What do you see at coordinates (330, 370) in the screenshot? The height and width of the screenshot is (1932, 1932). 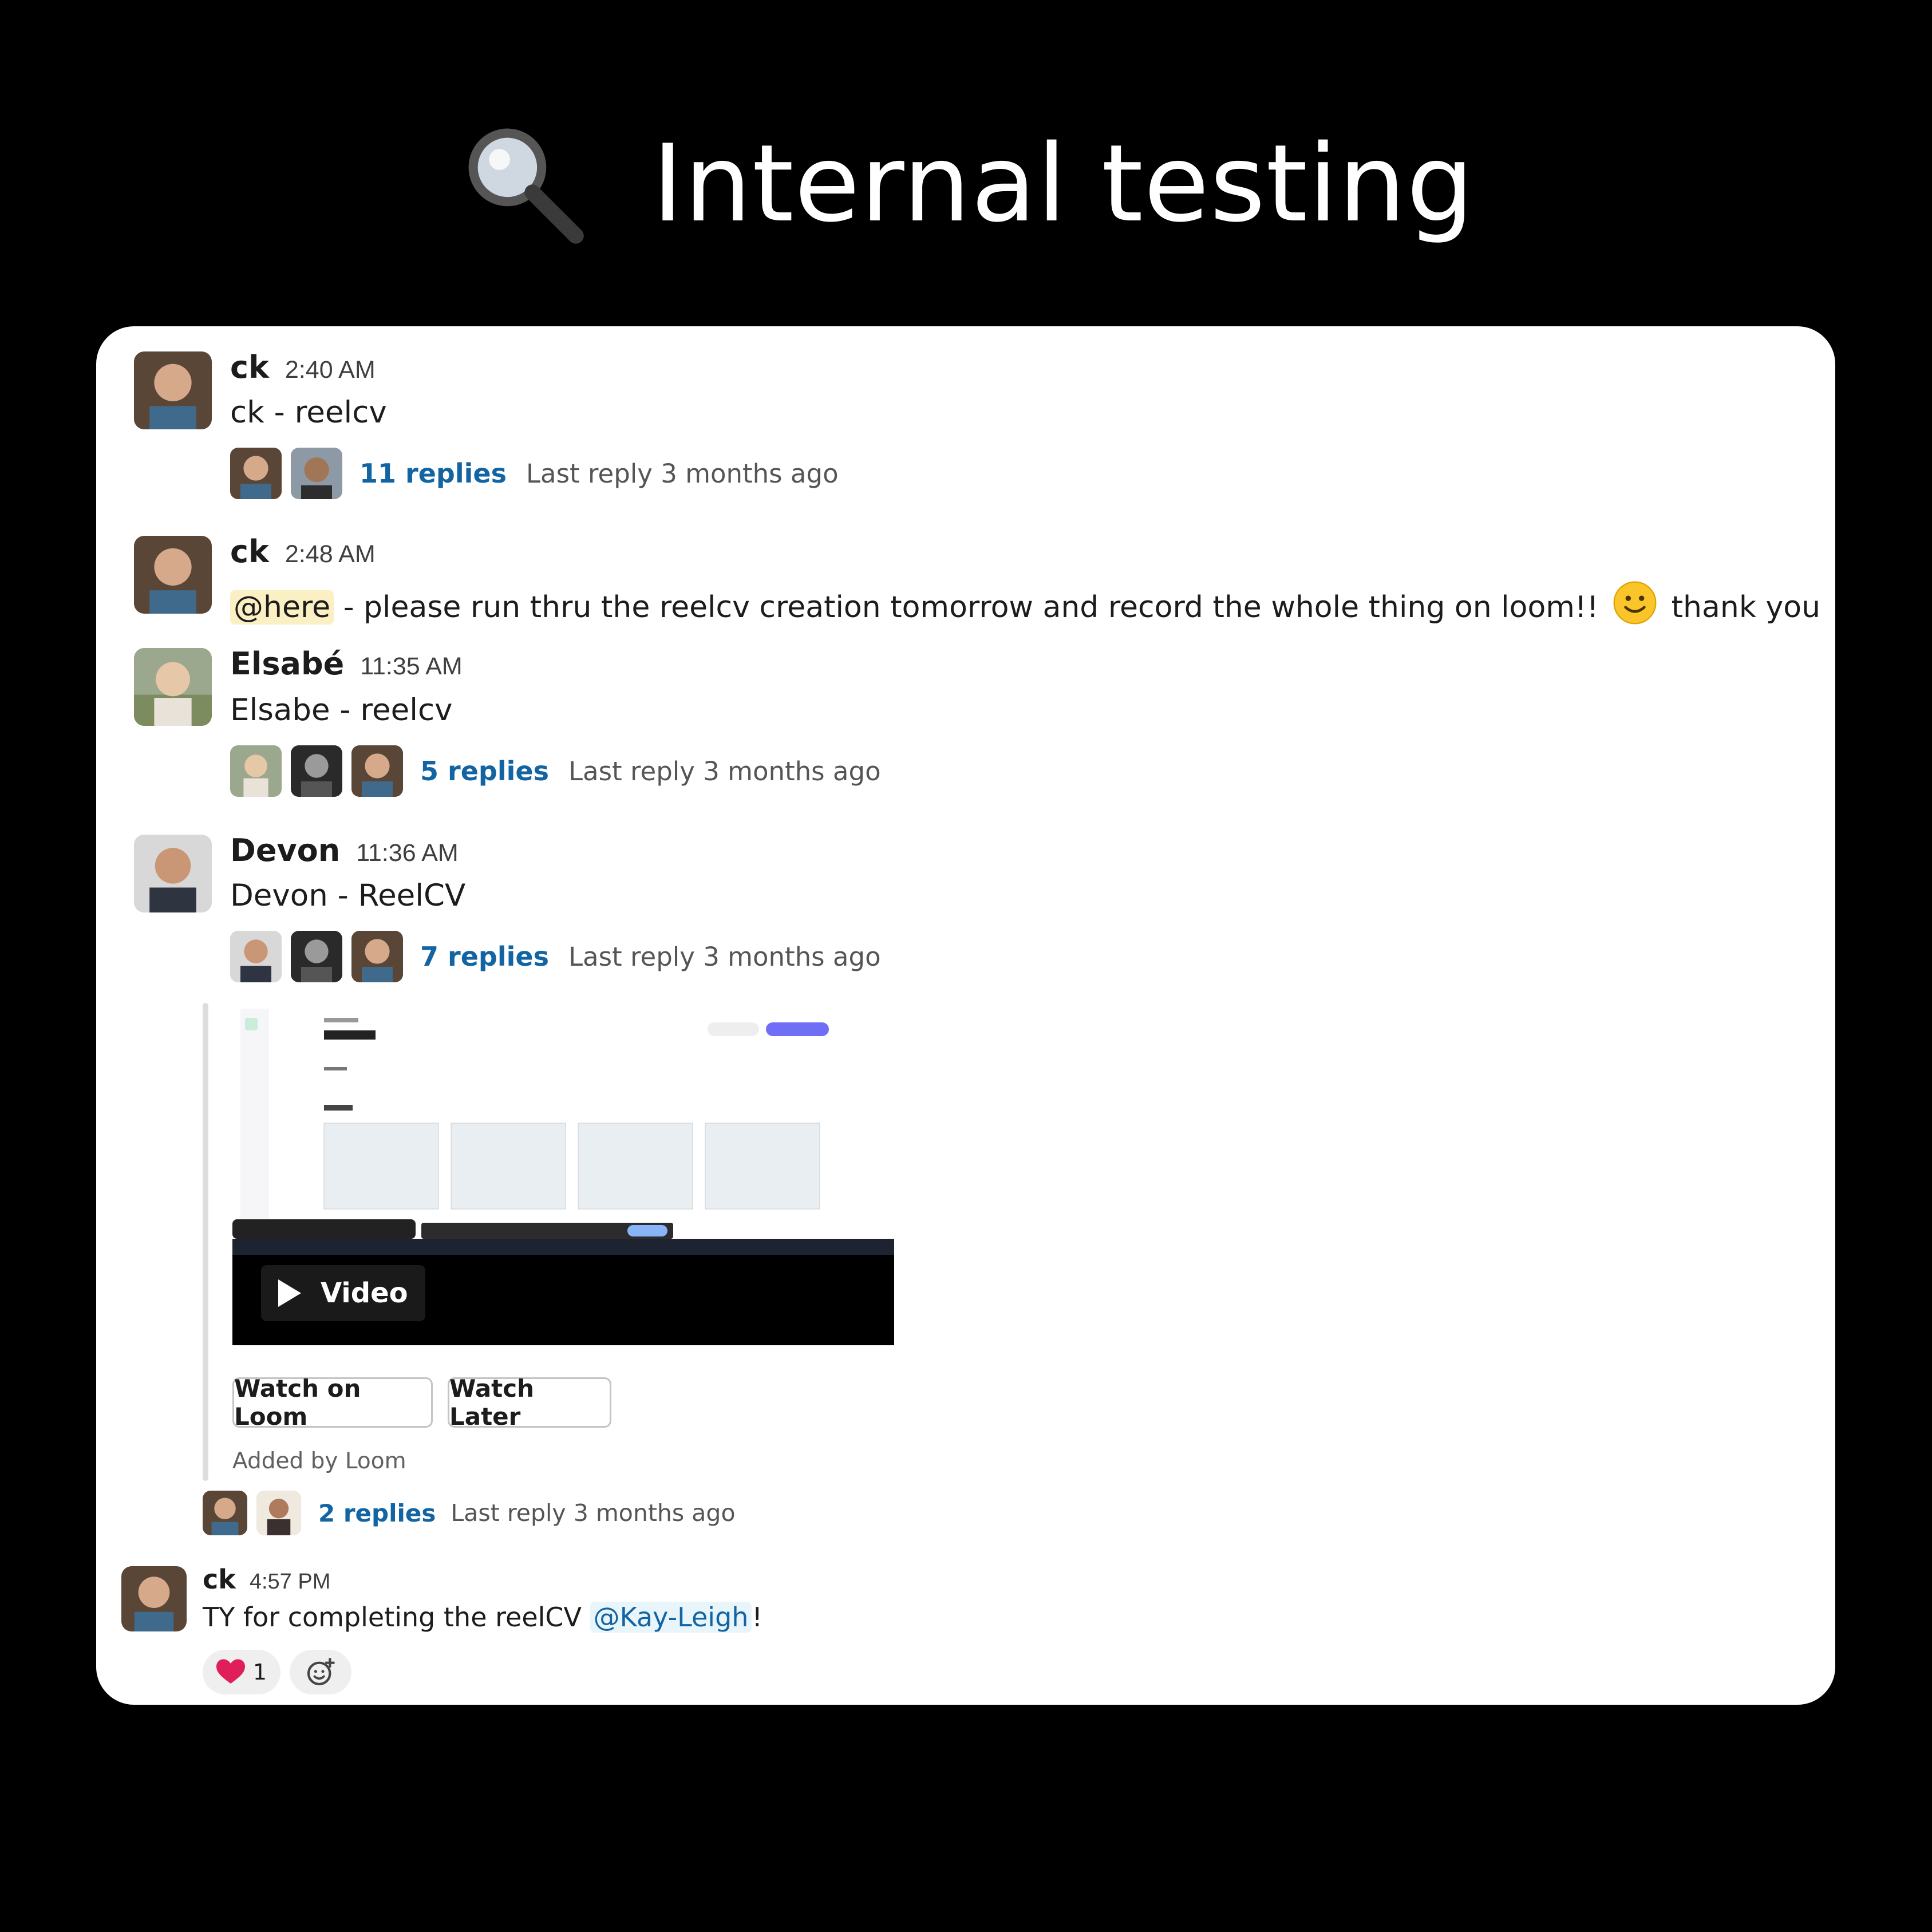 I see `timestamp: 2:40 AM` at bounding box center [330, 370].